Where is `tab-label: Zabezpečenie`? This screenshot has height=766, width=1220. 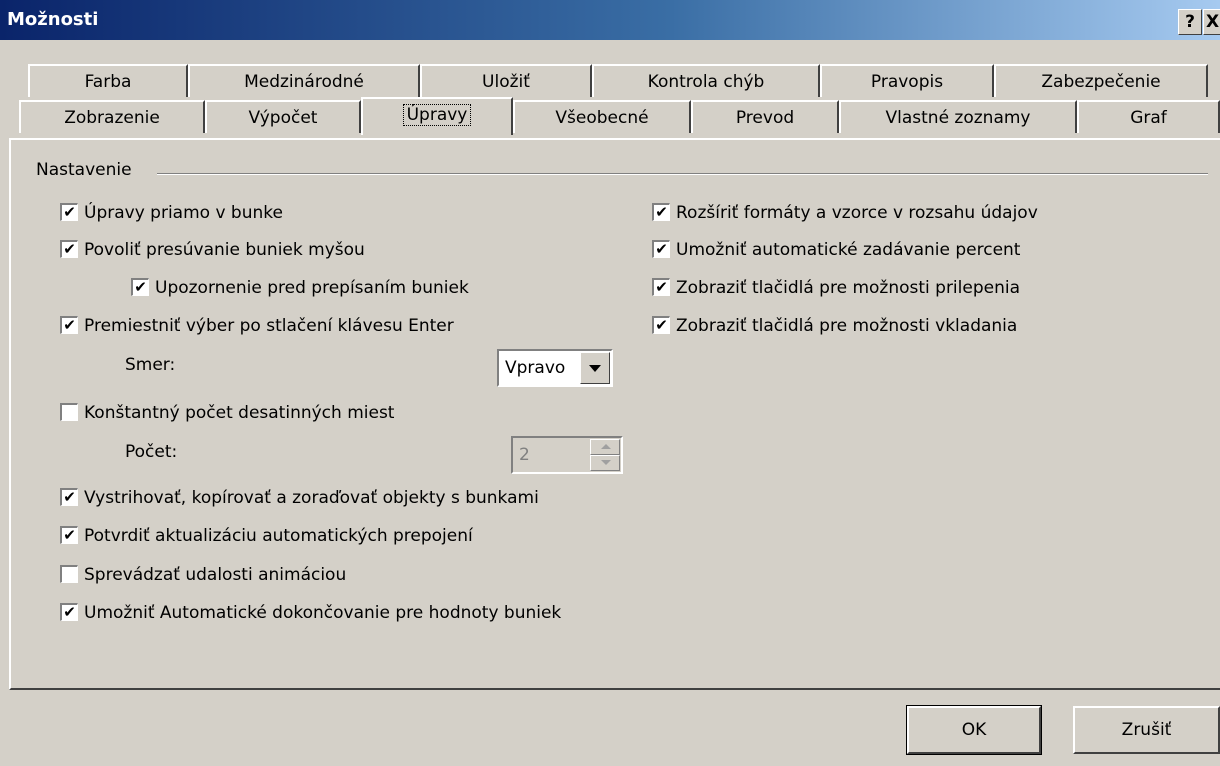 tab-label: Zabezpečenie is located at coordinates (1101, 82).